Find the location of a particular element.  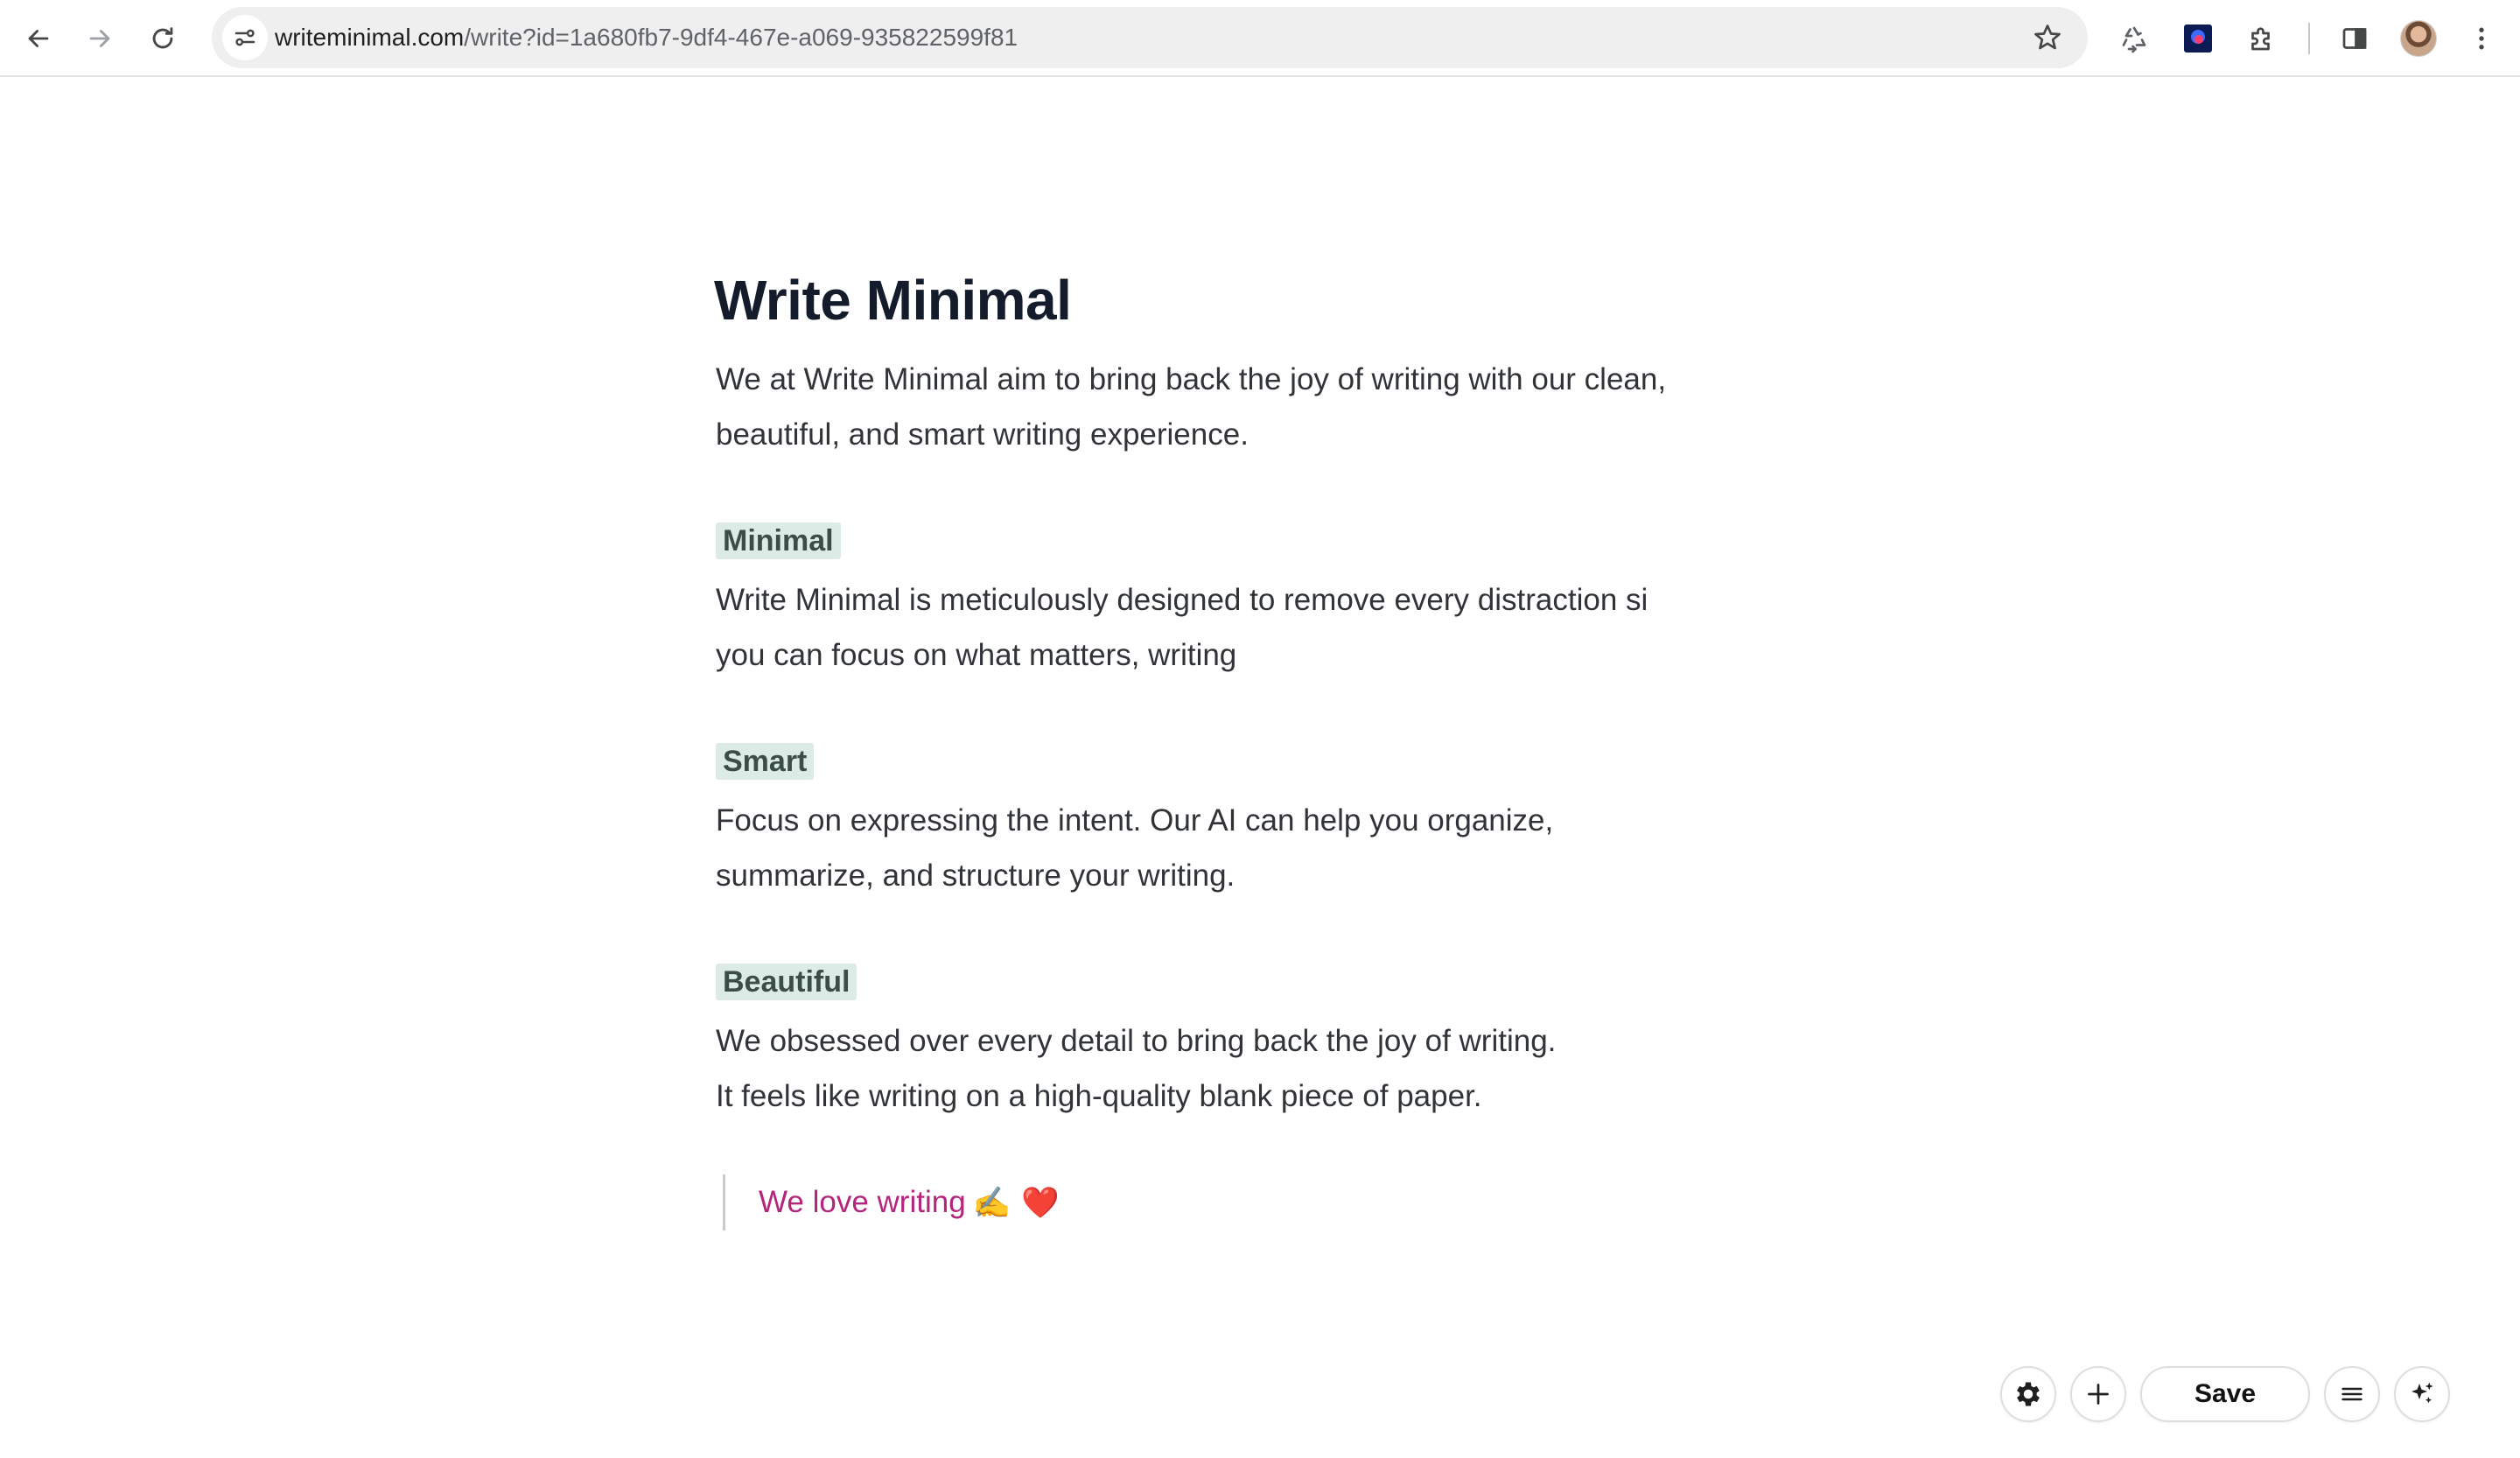

document-menu-button is located at coordinates (2352, 1394).